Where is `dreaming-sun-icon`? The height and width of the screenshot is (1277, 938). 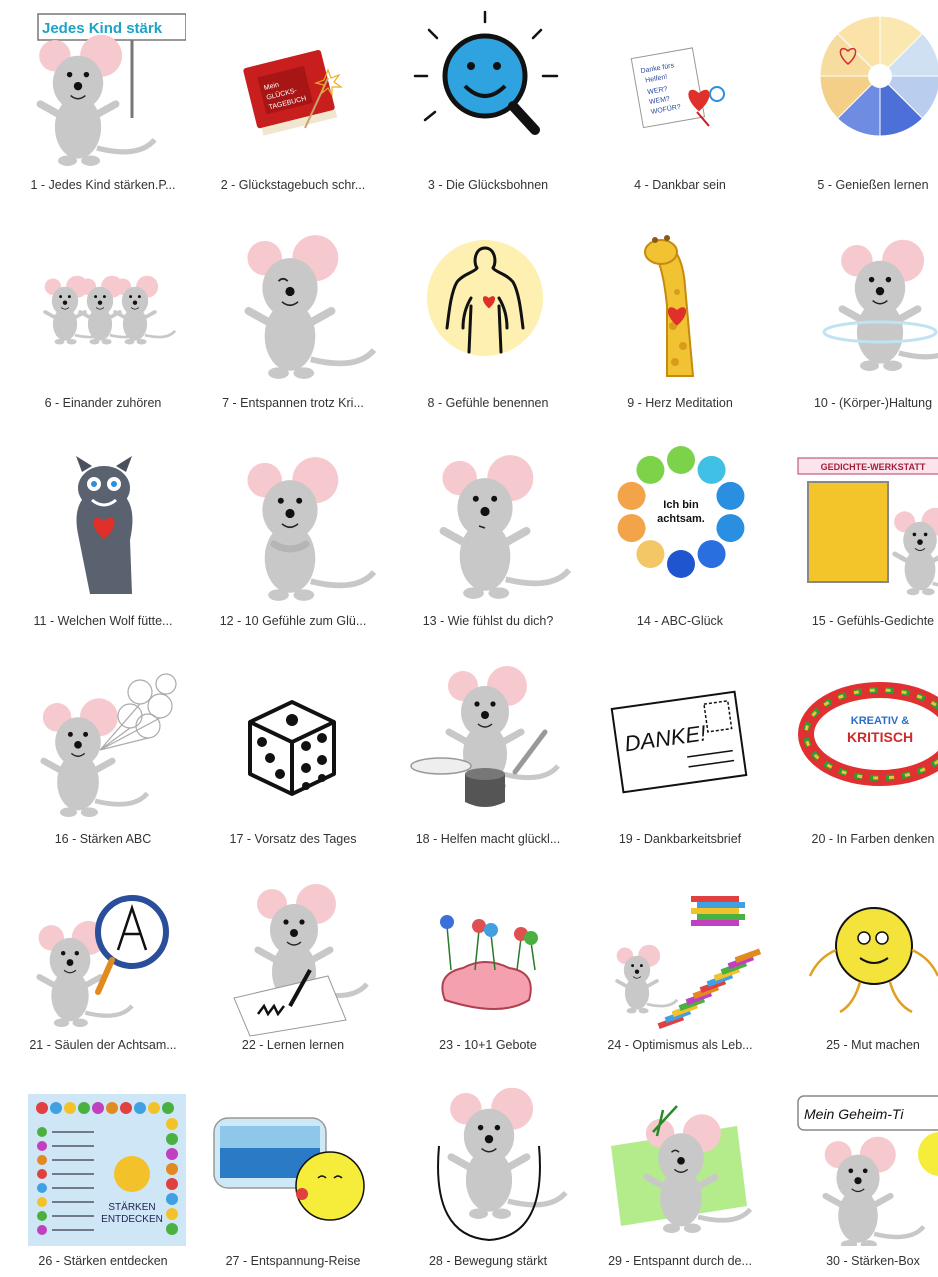 dreaming-sun-icon is located at coordinates (293, 1166).